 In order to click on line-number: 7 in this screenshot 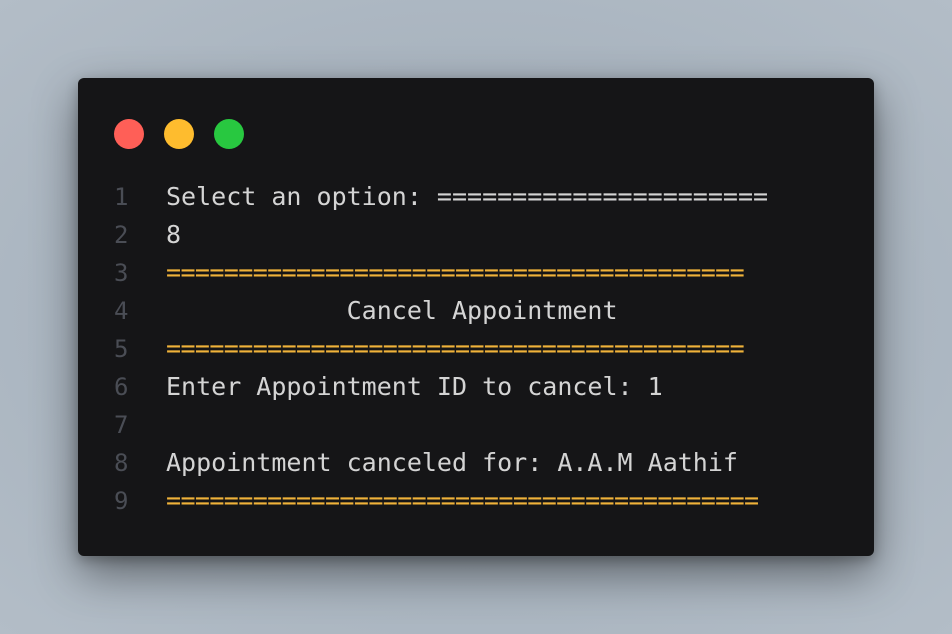, I will do `click(121, 425)`.